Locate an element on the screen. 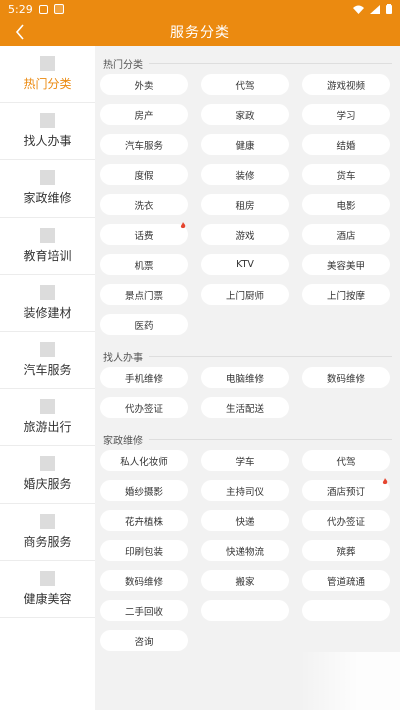 The width and height of the screenshot is (400, 710). service-chip: 学习 is located at coordinates (346, 114).